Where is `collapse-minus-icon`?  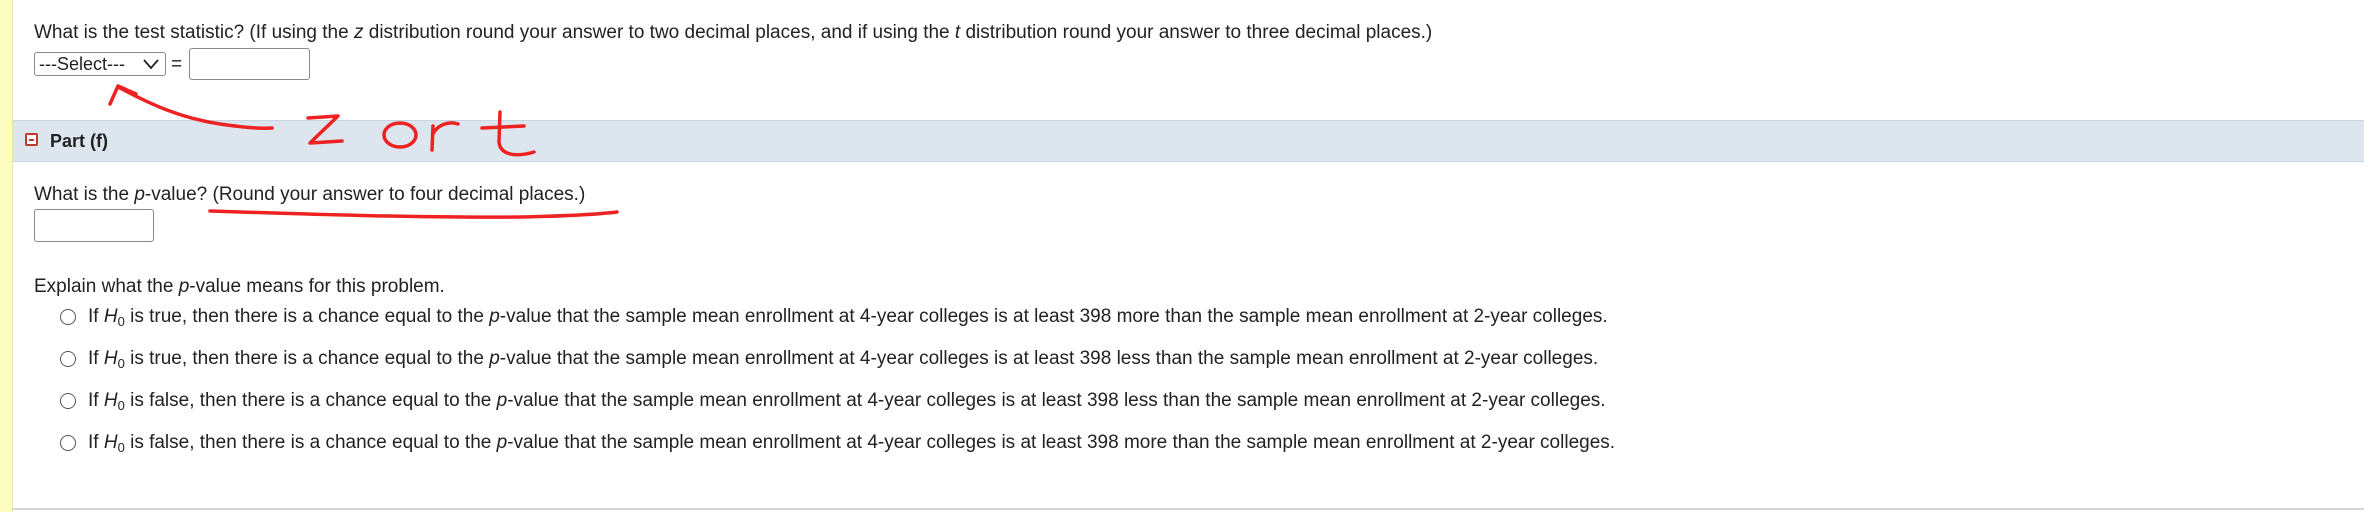
collapse-minus-icon is located at coordinates (31, 139).